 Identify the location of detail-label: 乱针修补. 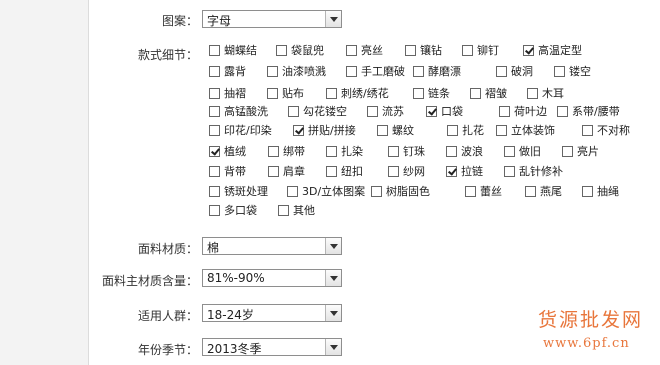
(541, 171).